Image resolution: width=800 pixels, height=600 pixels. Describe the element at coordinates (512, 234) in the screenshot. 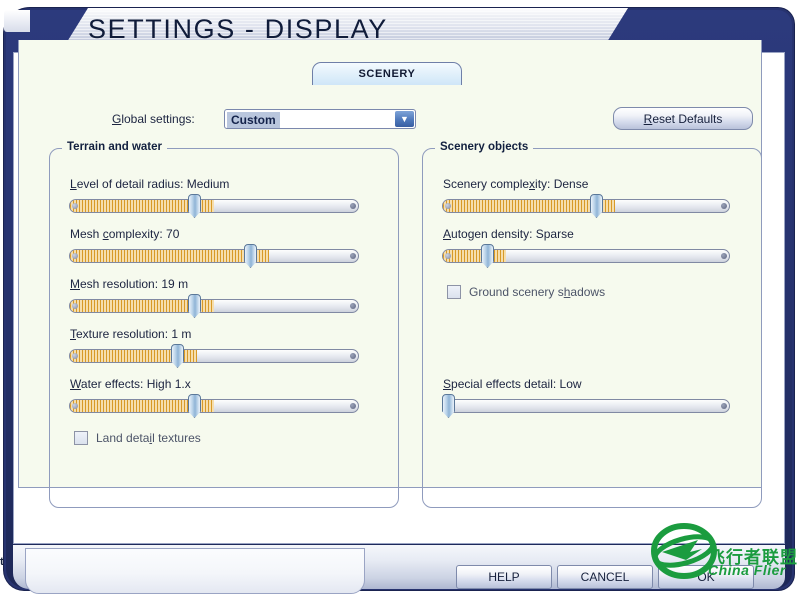

I see `autogen-text: utogen density: Sparse` at that location.